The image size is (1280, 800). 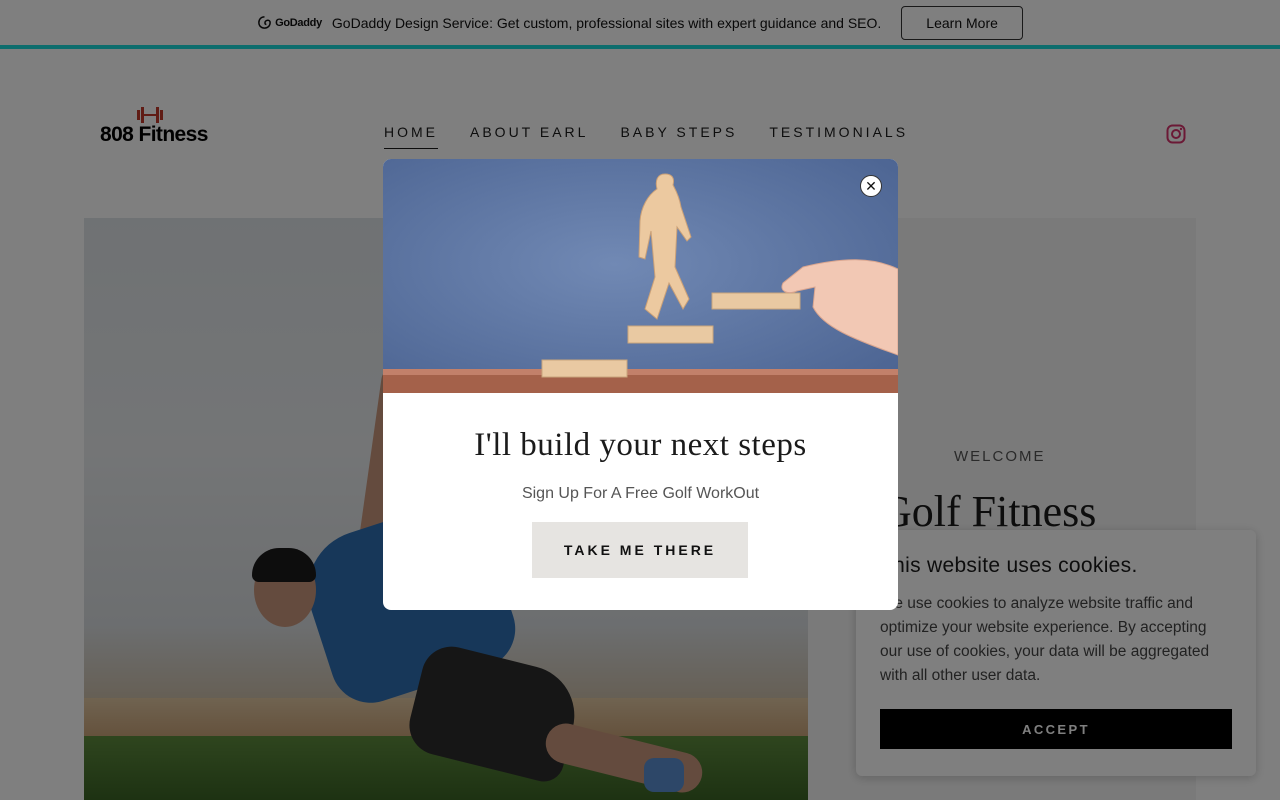 I want to click on modal-subtitle: Sign Up For A Free Golf WorkOut, so click(x=640, y=493).